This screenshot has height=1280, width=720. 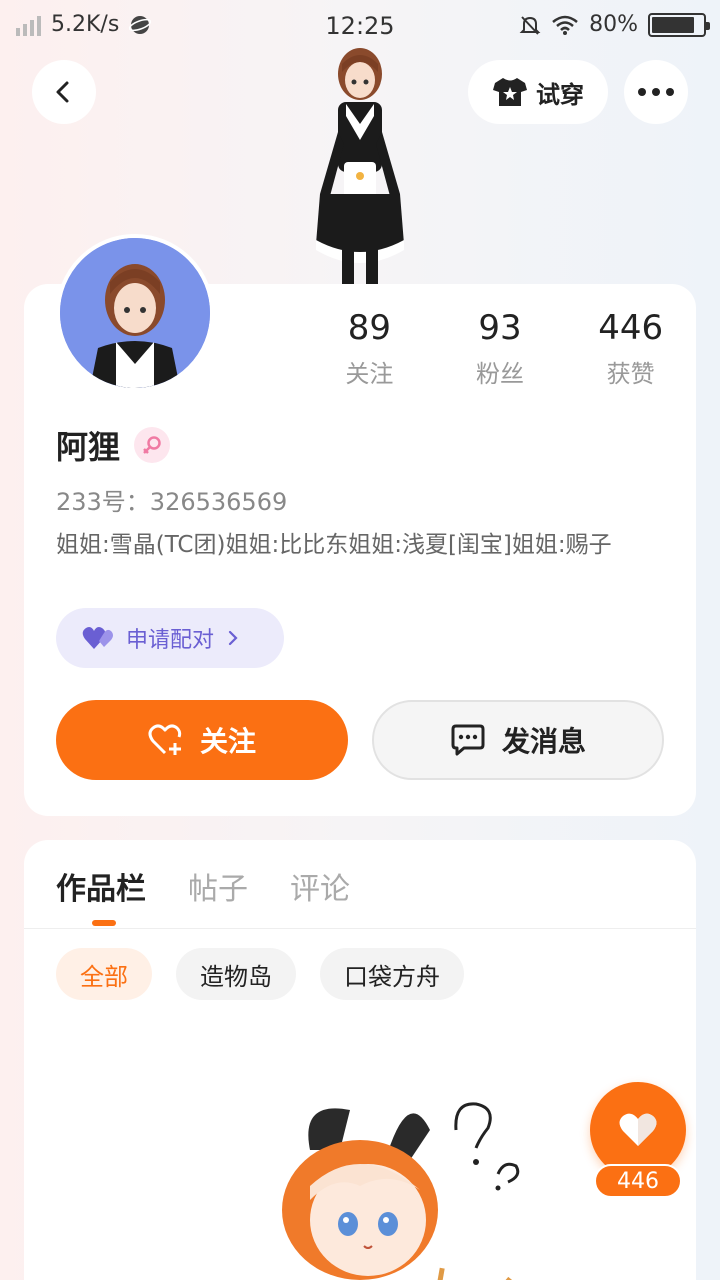 I want to click on chip-all: 全部, so click(x=104, y=974).